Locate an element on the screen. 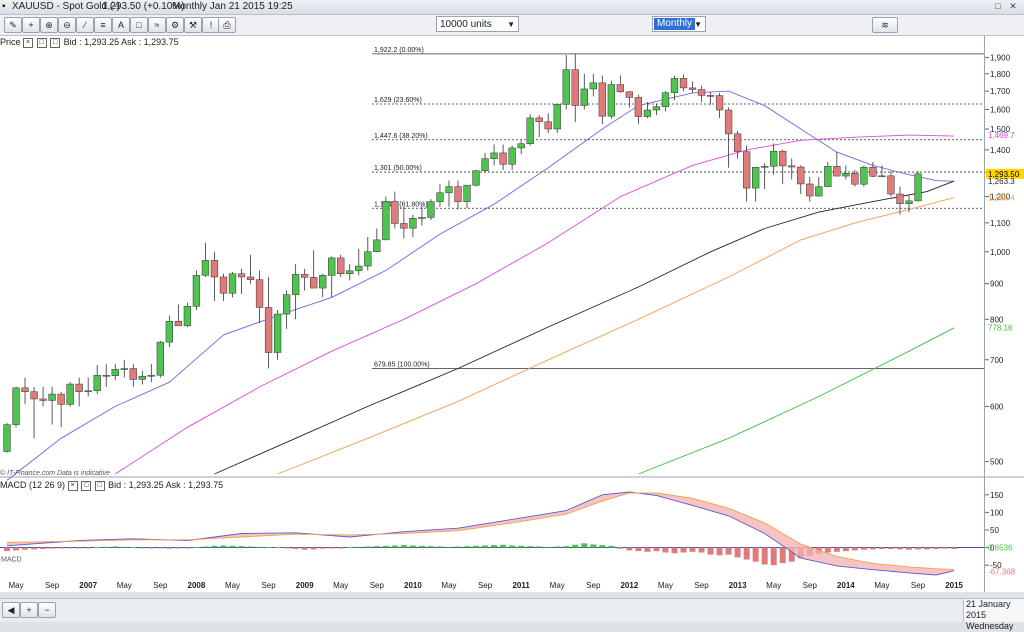 The height and width of the screenshot is (632, 1024). macd-line is located at coordinates (480, 533).